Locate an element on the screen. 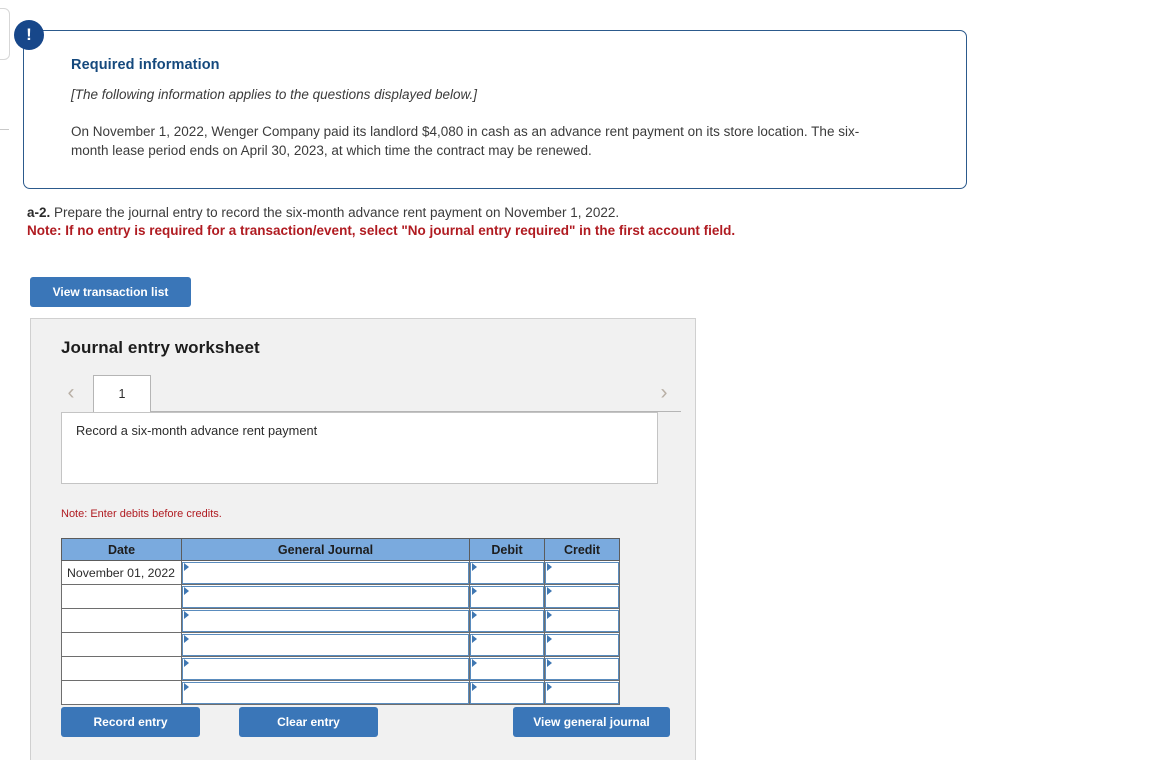 This screenshot has height=760, width=1156. record-entry-button: Record entry is located at coordinates (130, 722).